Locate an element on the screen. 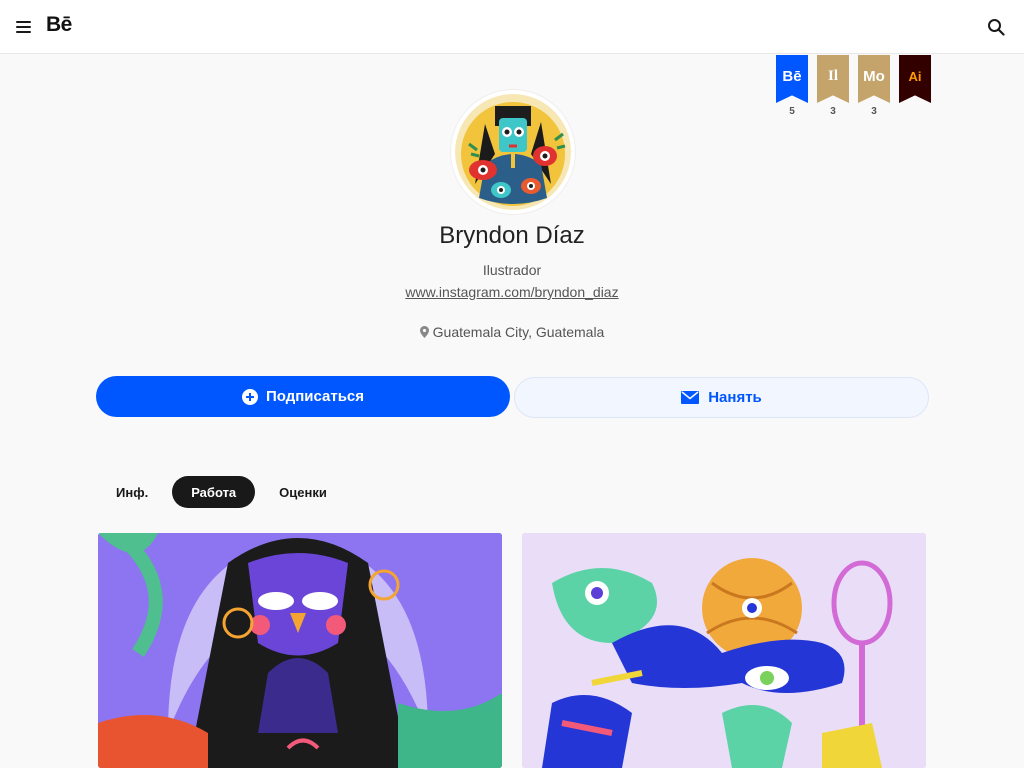  badge-illustrator: Il 3 is located at coordinates (833, 86).